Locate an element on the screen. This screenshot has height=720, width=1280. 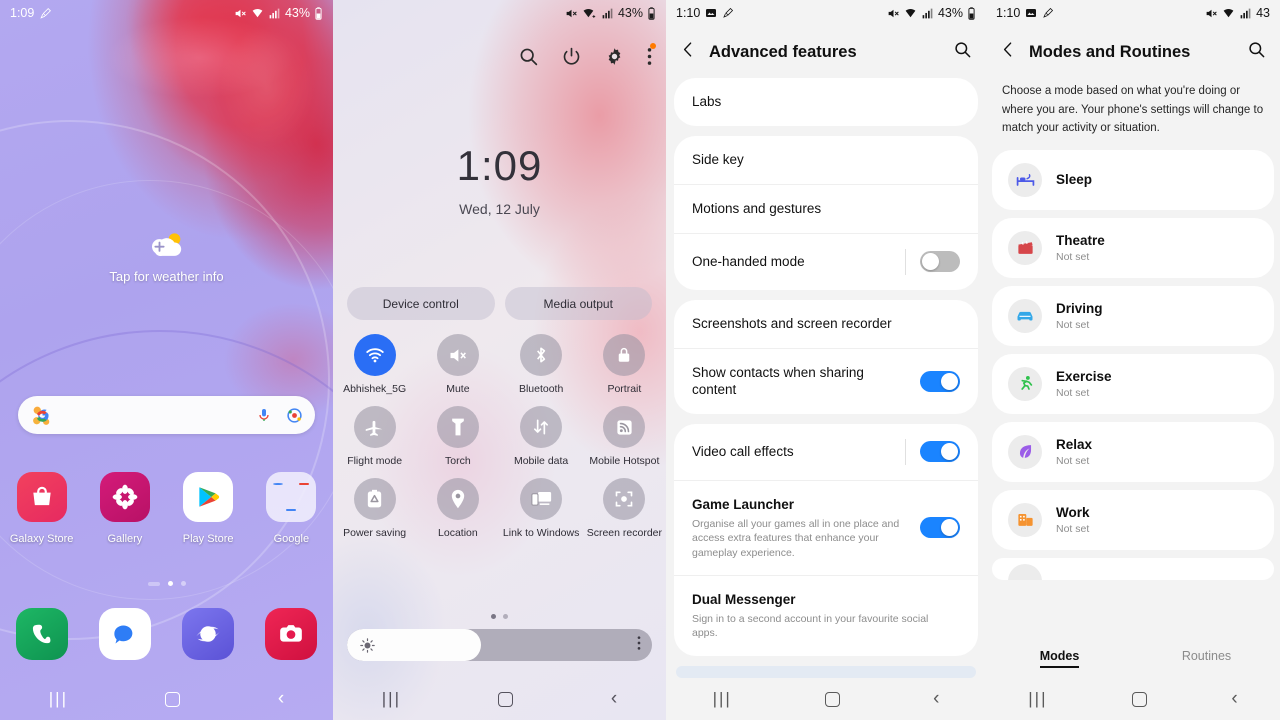
mode-item-exercise: Exercise Not set is located at coordinates (1133, 383).